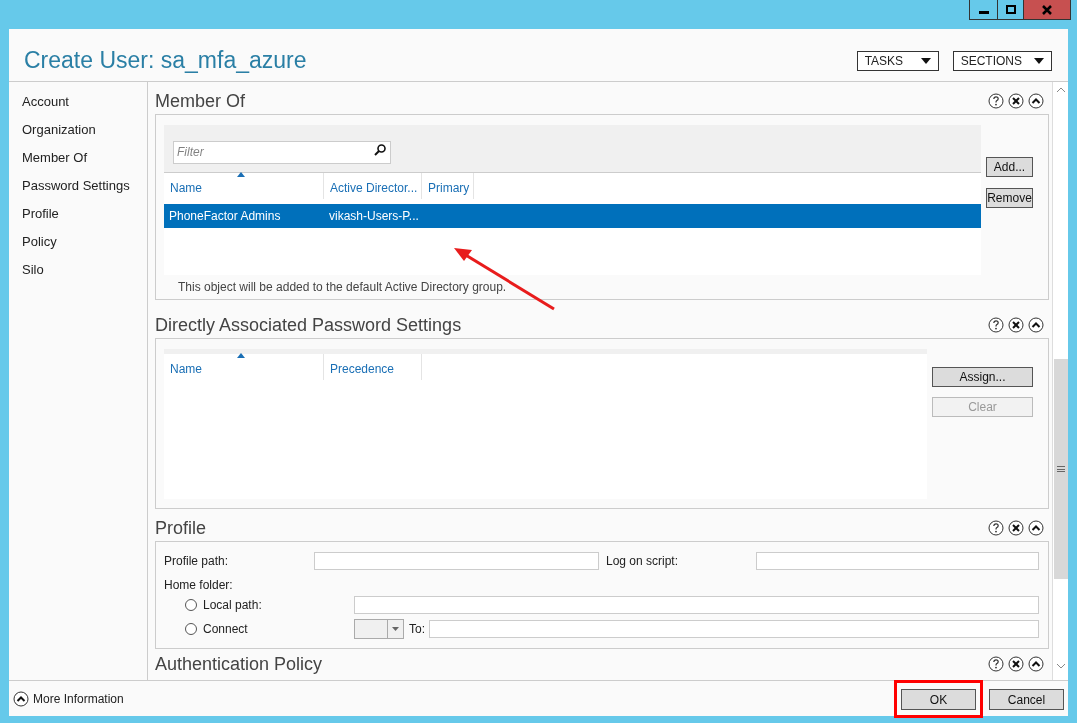 This screenshot has width=1077, height=723. Describe the element at coordinates (1002, 61) in the screenshot. I see `dropdown-button: SECTIONS` at that location.